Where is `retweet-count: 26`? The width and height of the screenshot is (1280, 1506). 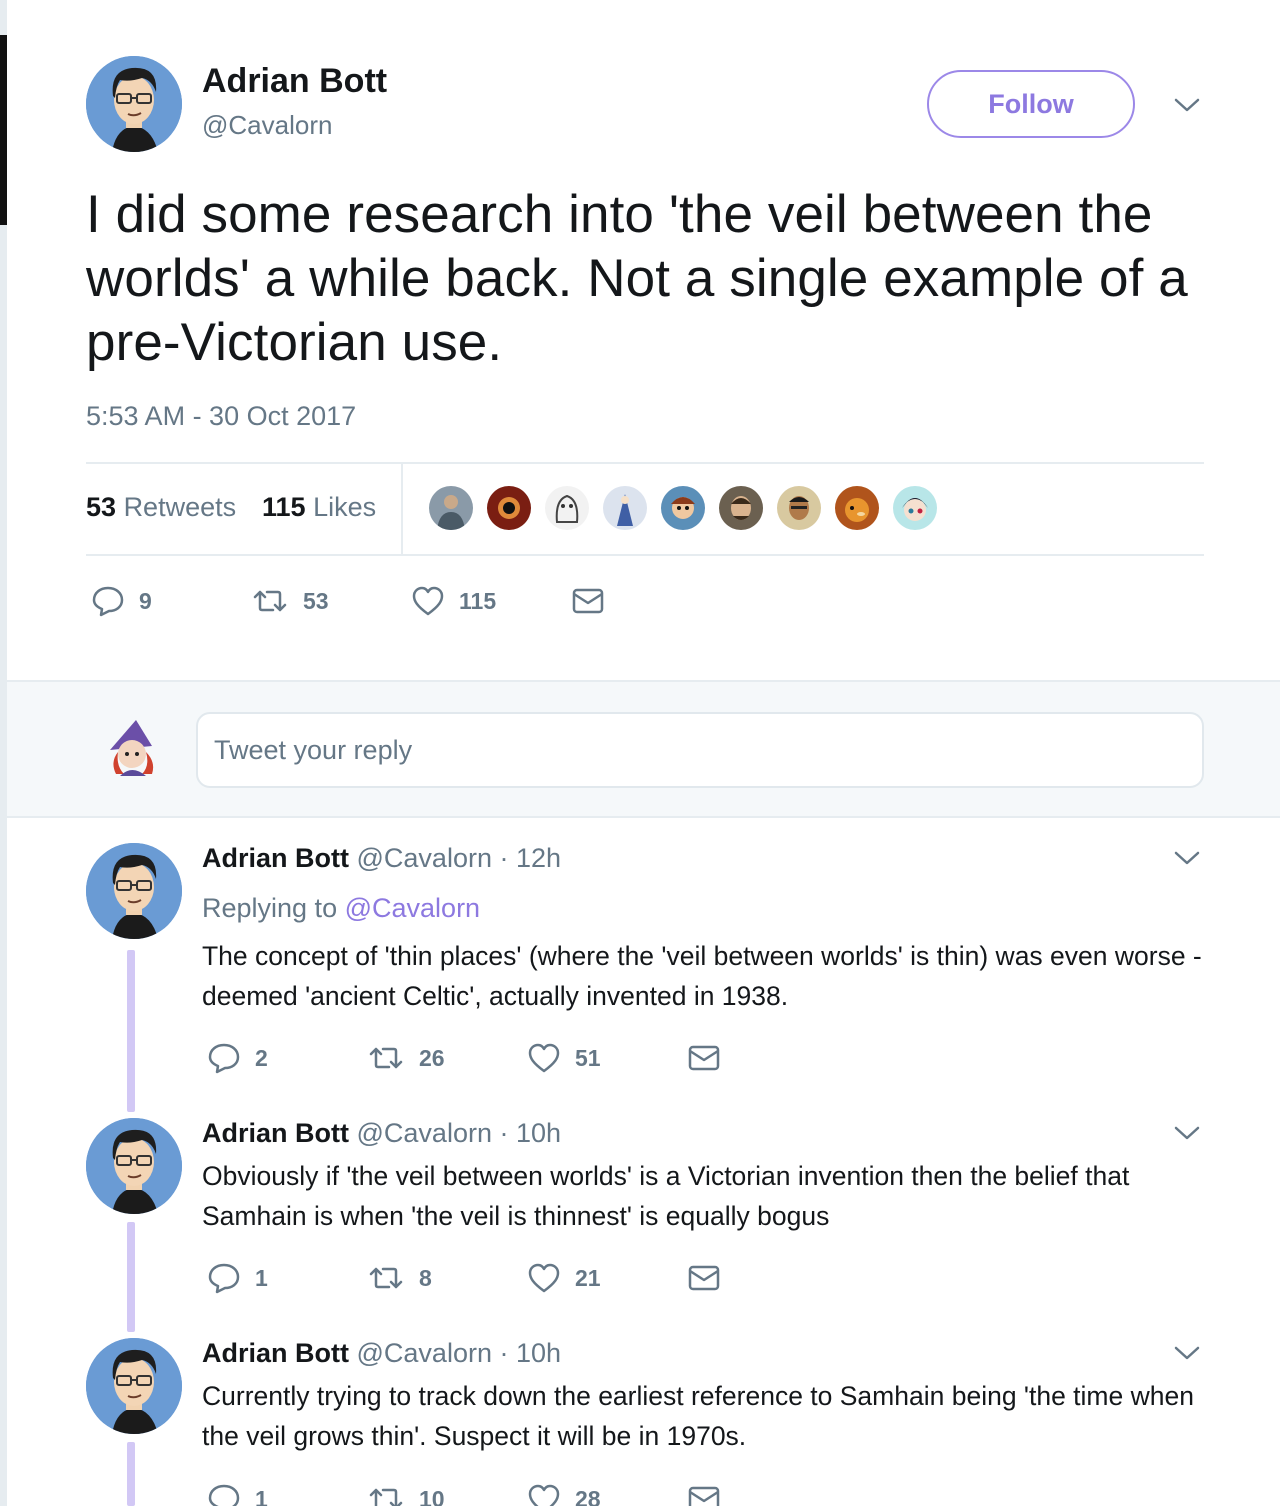
retweet-count: 26 is located at coordinates (432, 1057).